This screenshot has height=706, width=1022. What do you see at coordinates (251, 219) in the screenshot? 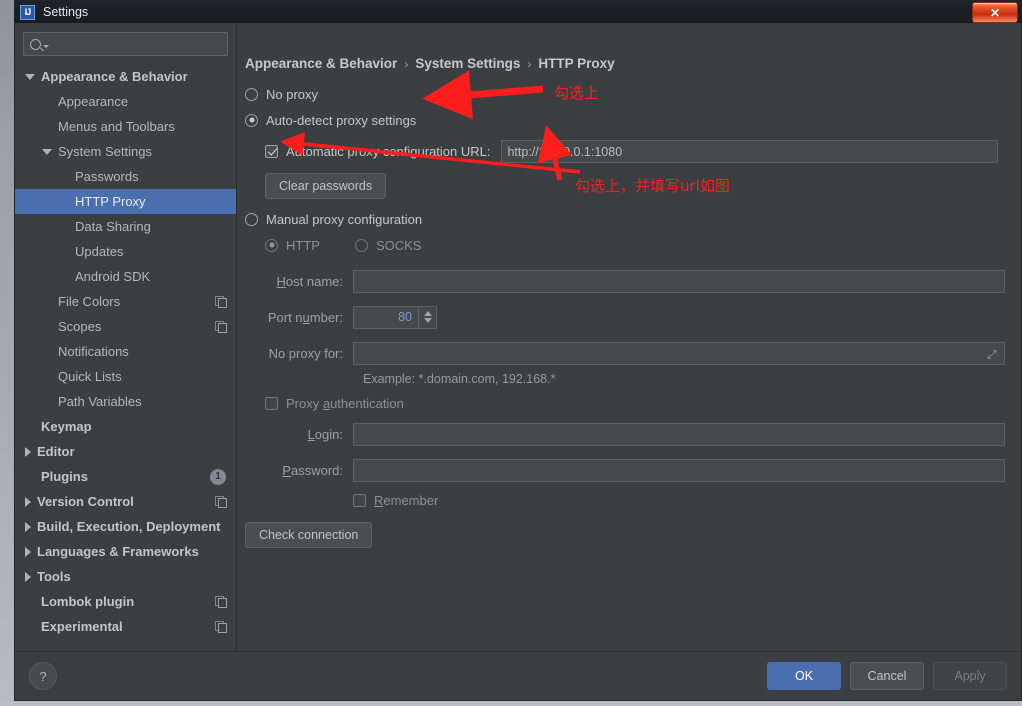
I see `radio-manual-proxy-indicator` at bounding box center [251, 219].